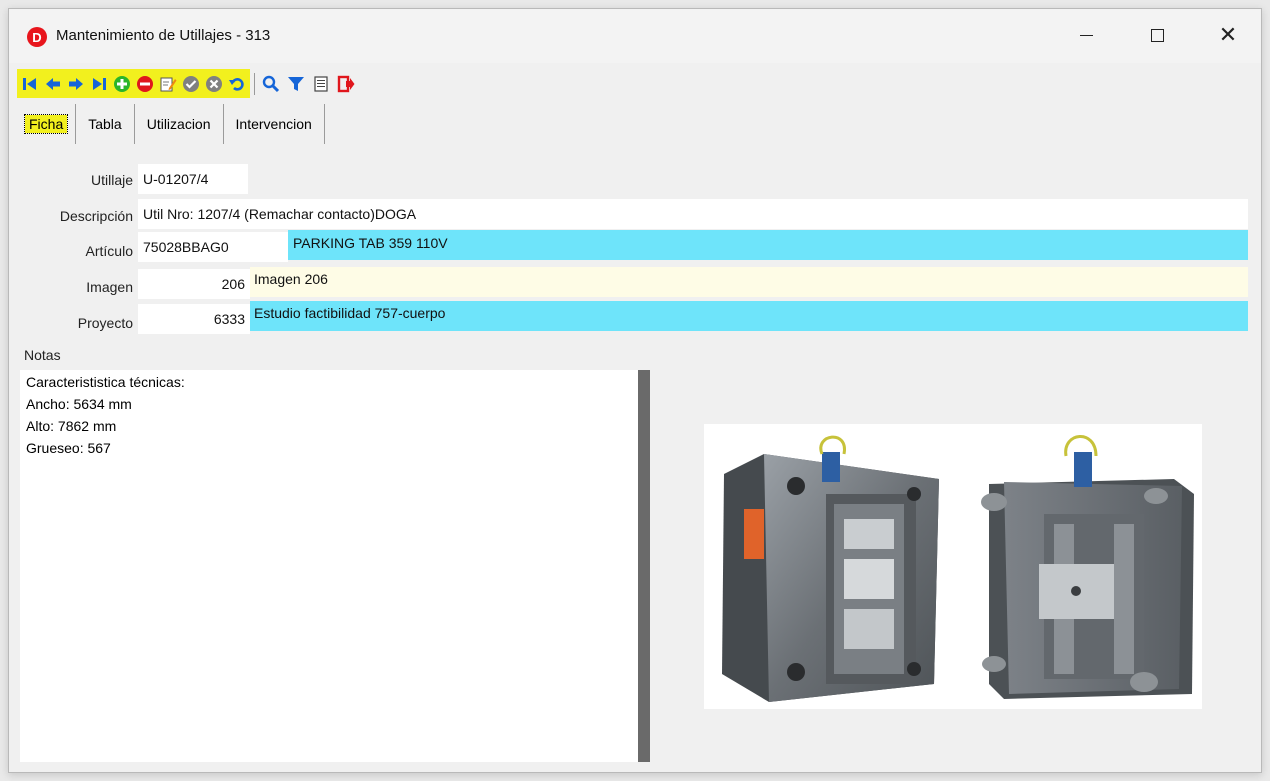  What do you see at coordinates (133, 83) in the screenshot?
I see `navigation-toolbar-group` at bounding box center [133, 83].